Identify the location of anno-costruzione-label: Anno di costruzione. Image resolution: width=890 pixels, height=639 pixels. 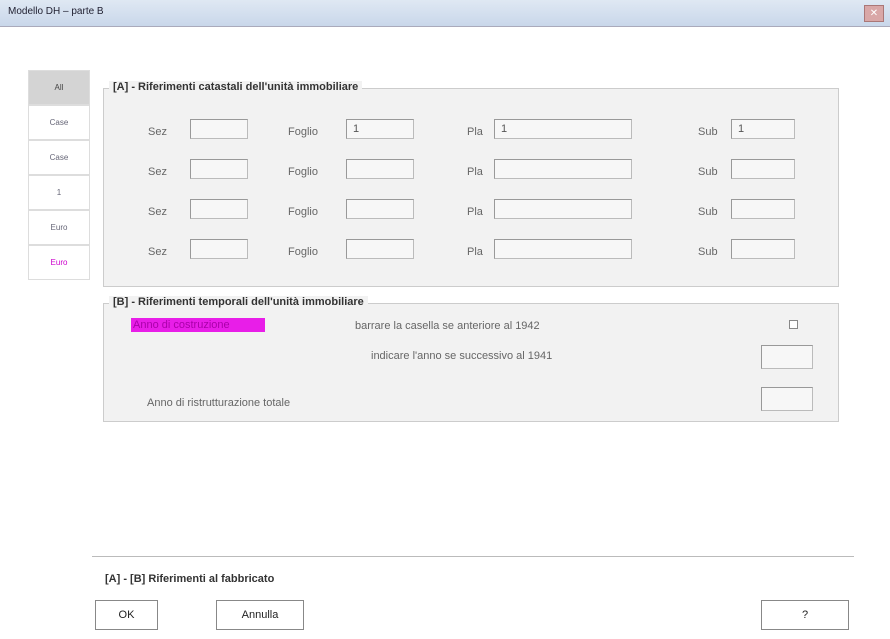
(198, 325).